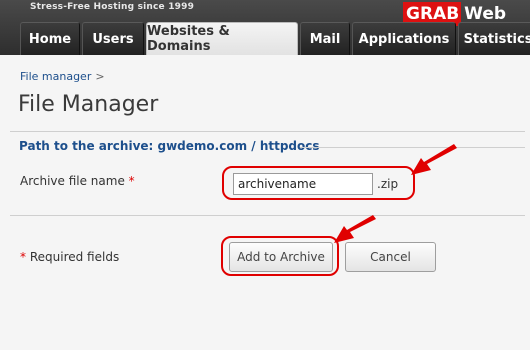 This screenshot has height=350, width=530. I want to click on tab-mail: Mail, so click(325, 38).